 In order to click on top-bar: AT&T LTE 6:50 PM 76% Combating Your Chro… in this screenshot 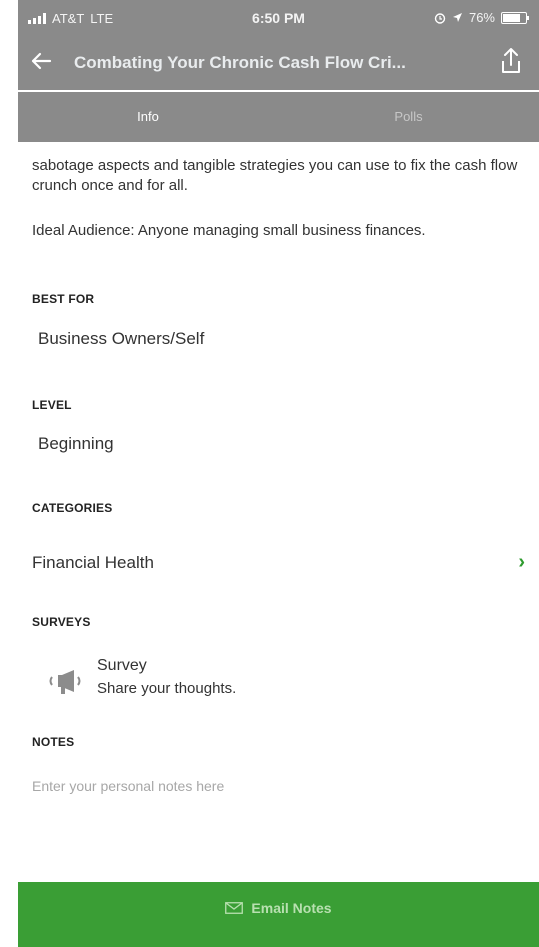, I will do `click(278, 45)`.